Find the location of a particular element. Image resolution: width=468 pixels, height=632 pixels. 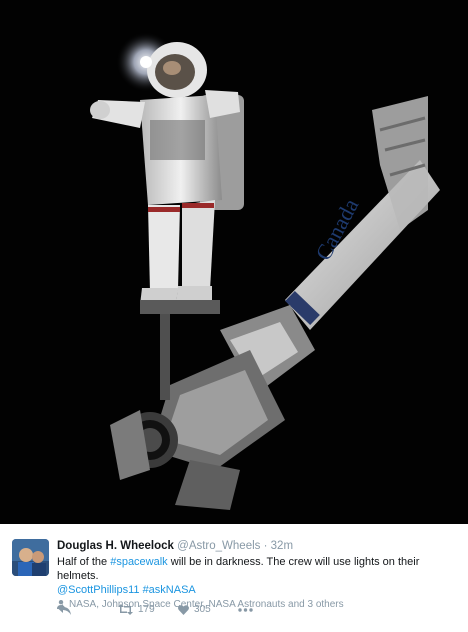

tweet-text-part1: Half of the is located at coordinates (84, 562).